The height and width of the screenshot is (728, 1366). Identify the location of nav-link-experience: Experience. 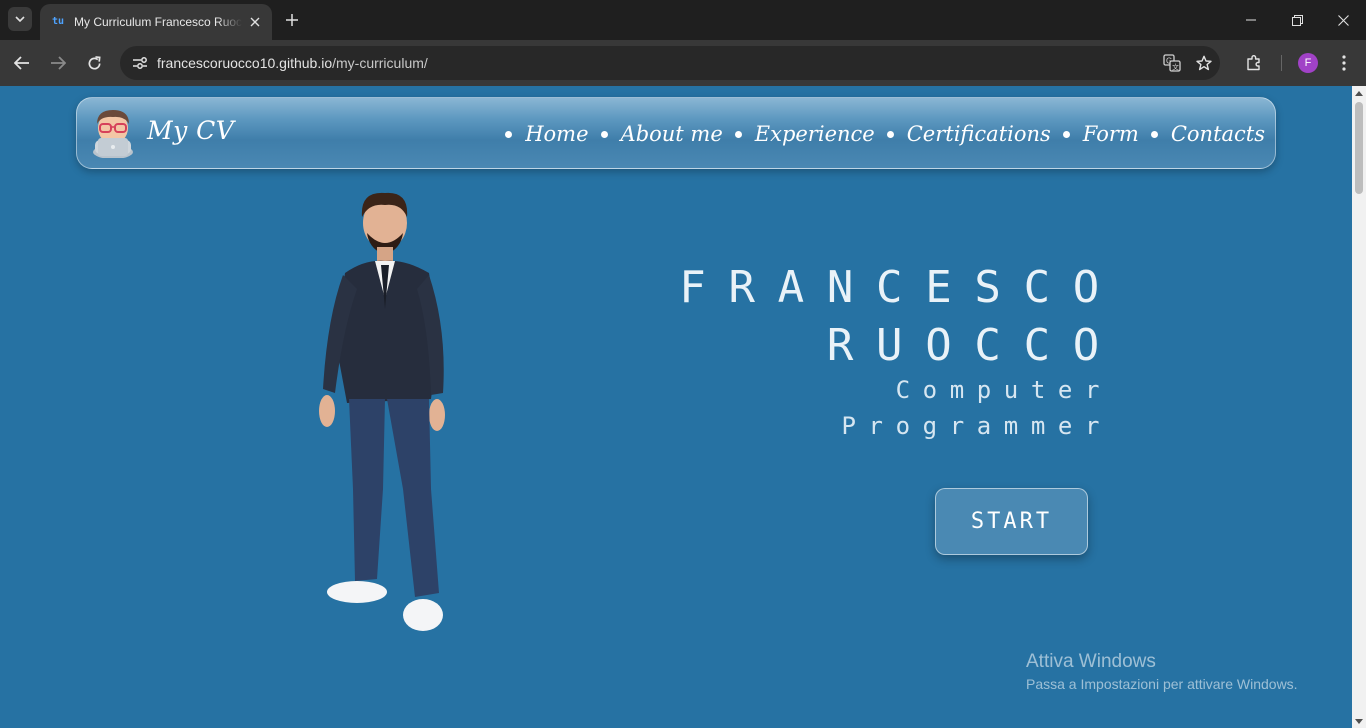
(804, 134).